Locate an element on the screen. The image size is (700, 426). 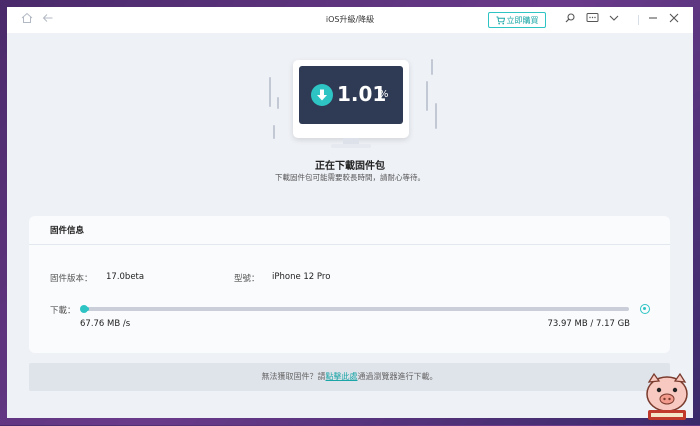
status-headline: 正在下載固件包 is located at coordinates (350, 166).